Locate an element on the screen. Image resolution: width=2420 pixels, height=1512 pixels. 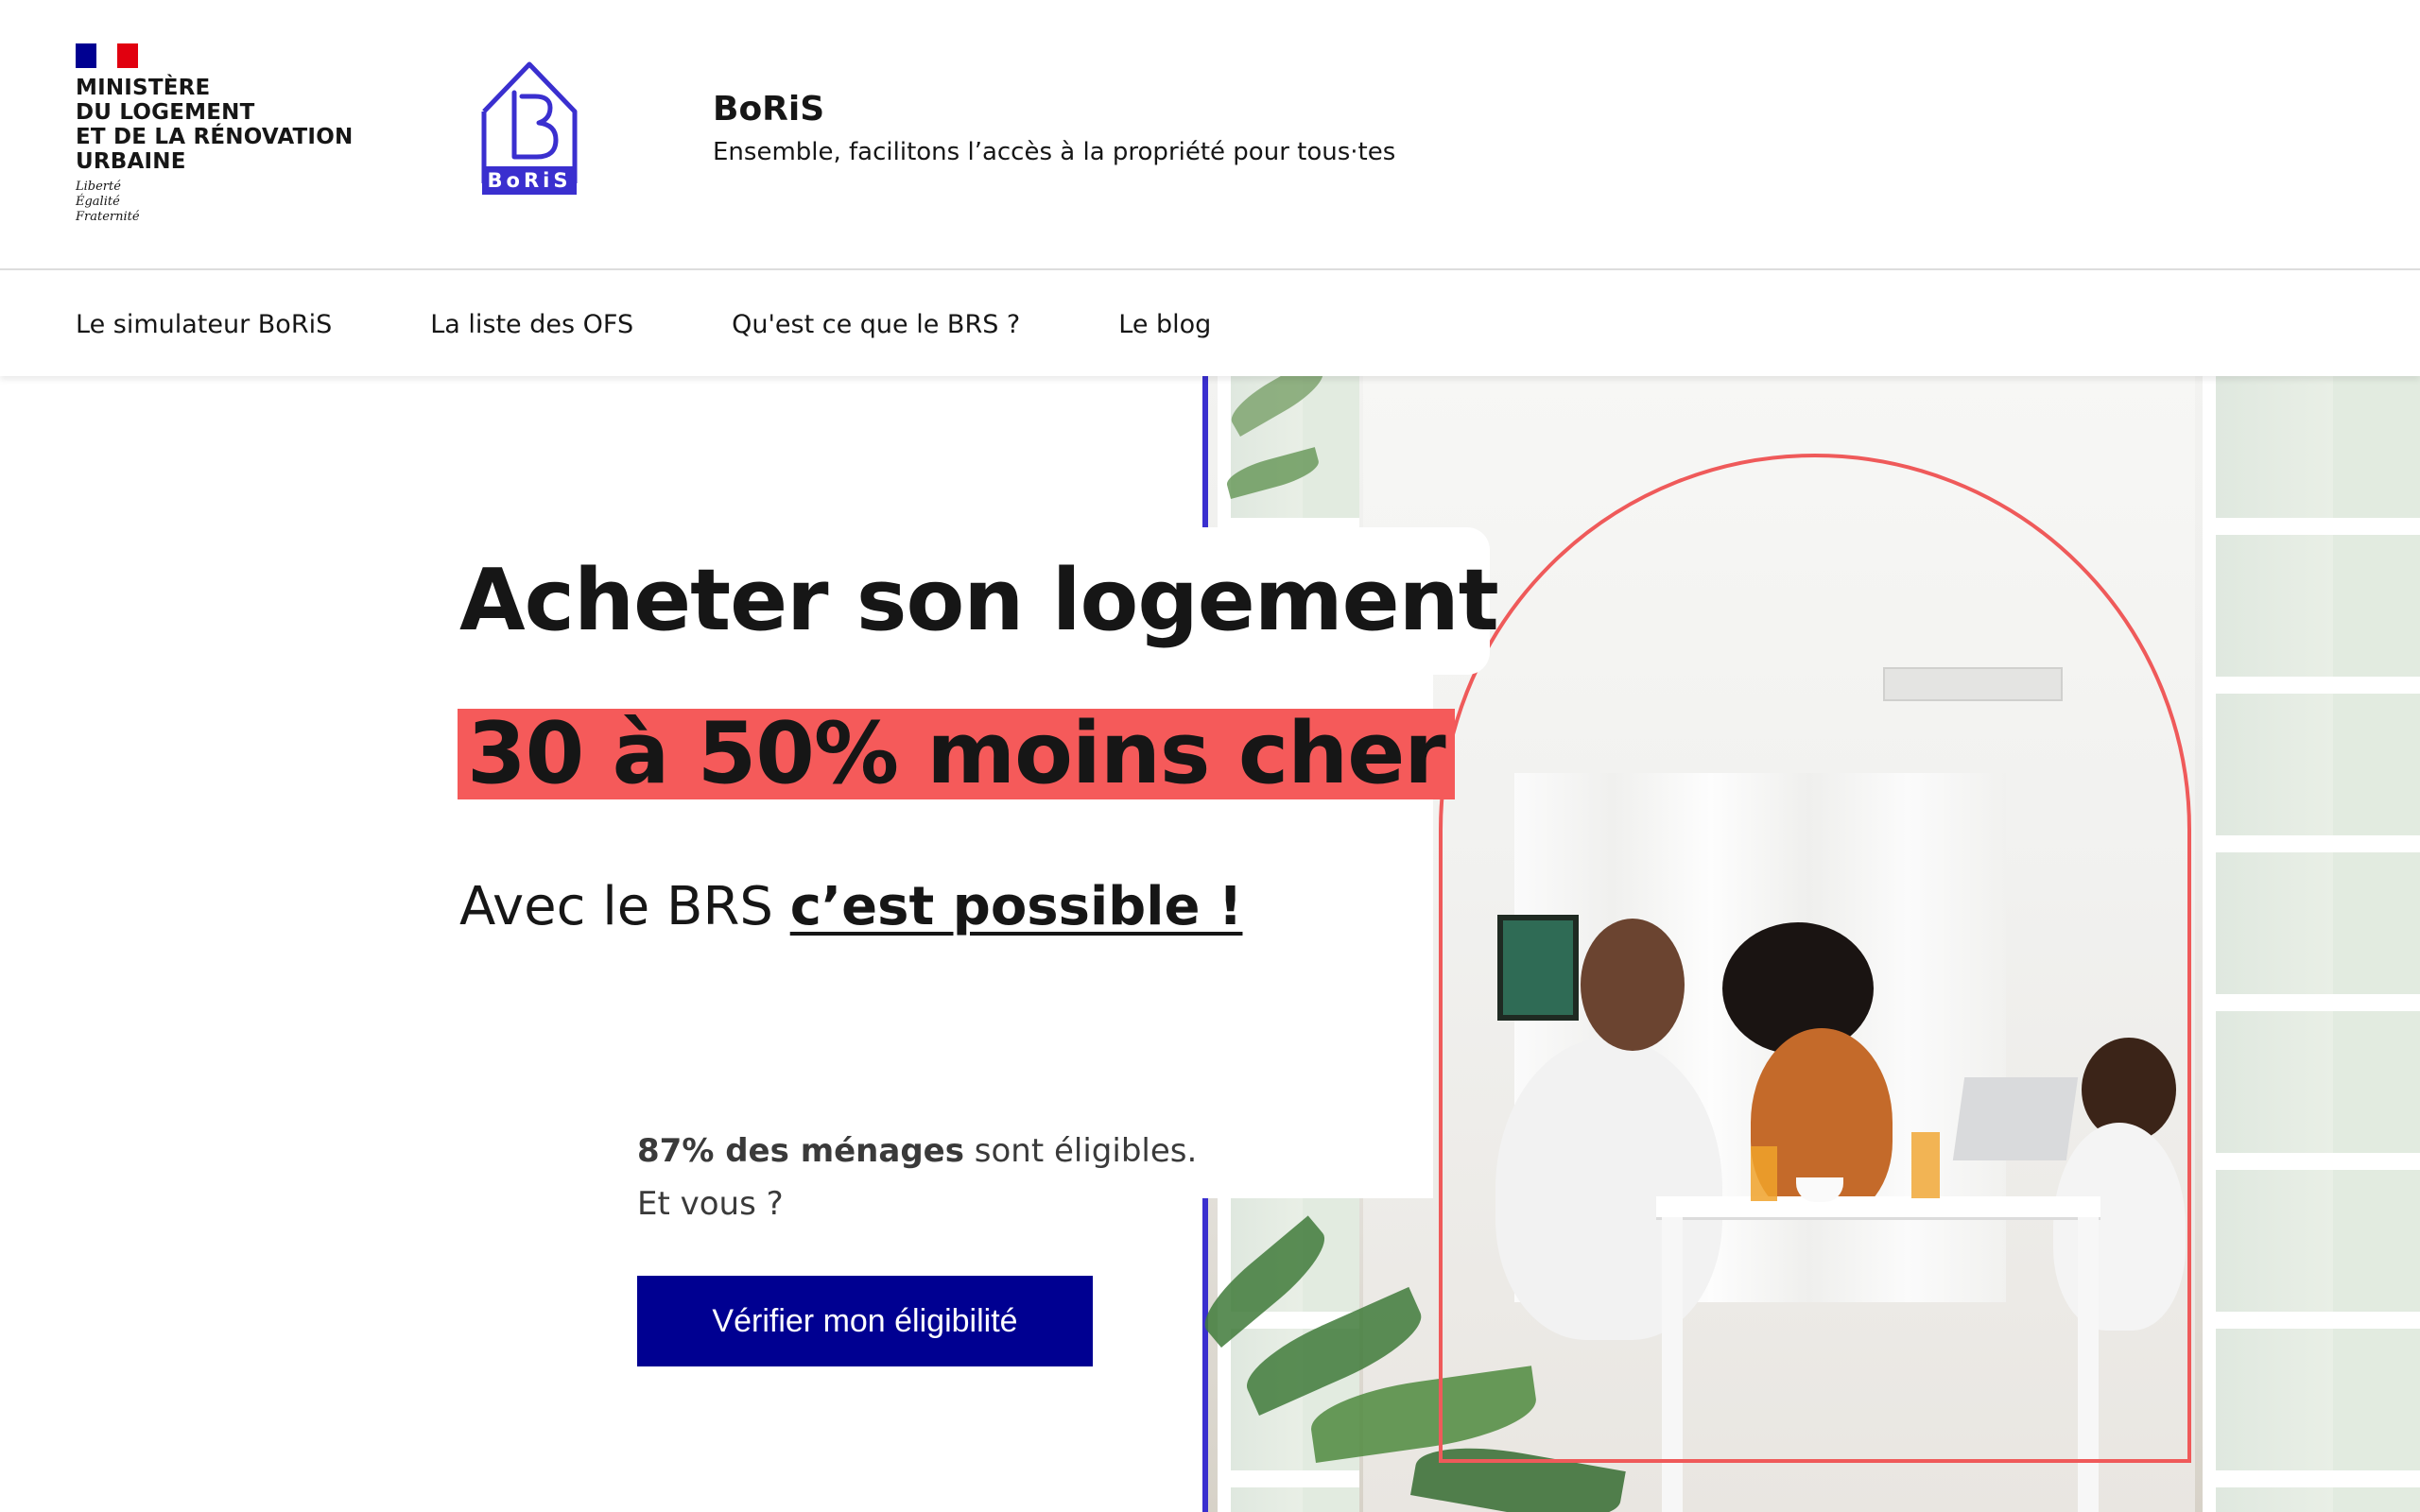
eligibility-stat: 87% des ménages is located at coordinates (800, 1151).